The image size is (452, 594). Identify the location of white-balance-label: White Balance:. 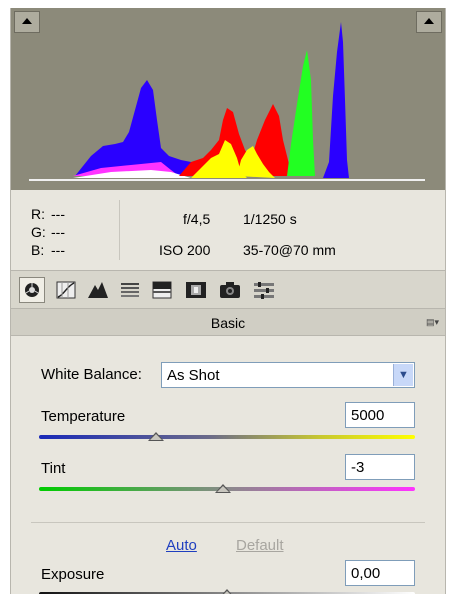
(91, 374).